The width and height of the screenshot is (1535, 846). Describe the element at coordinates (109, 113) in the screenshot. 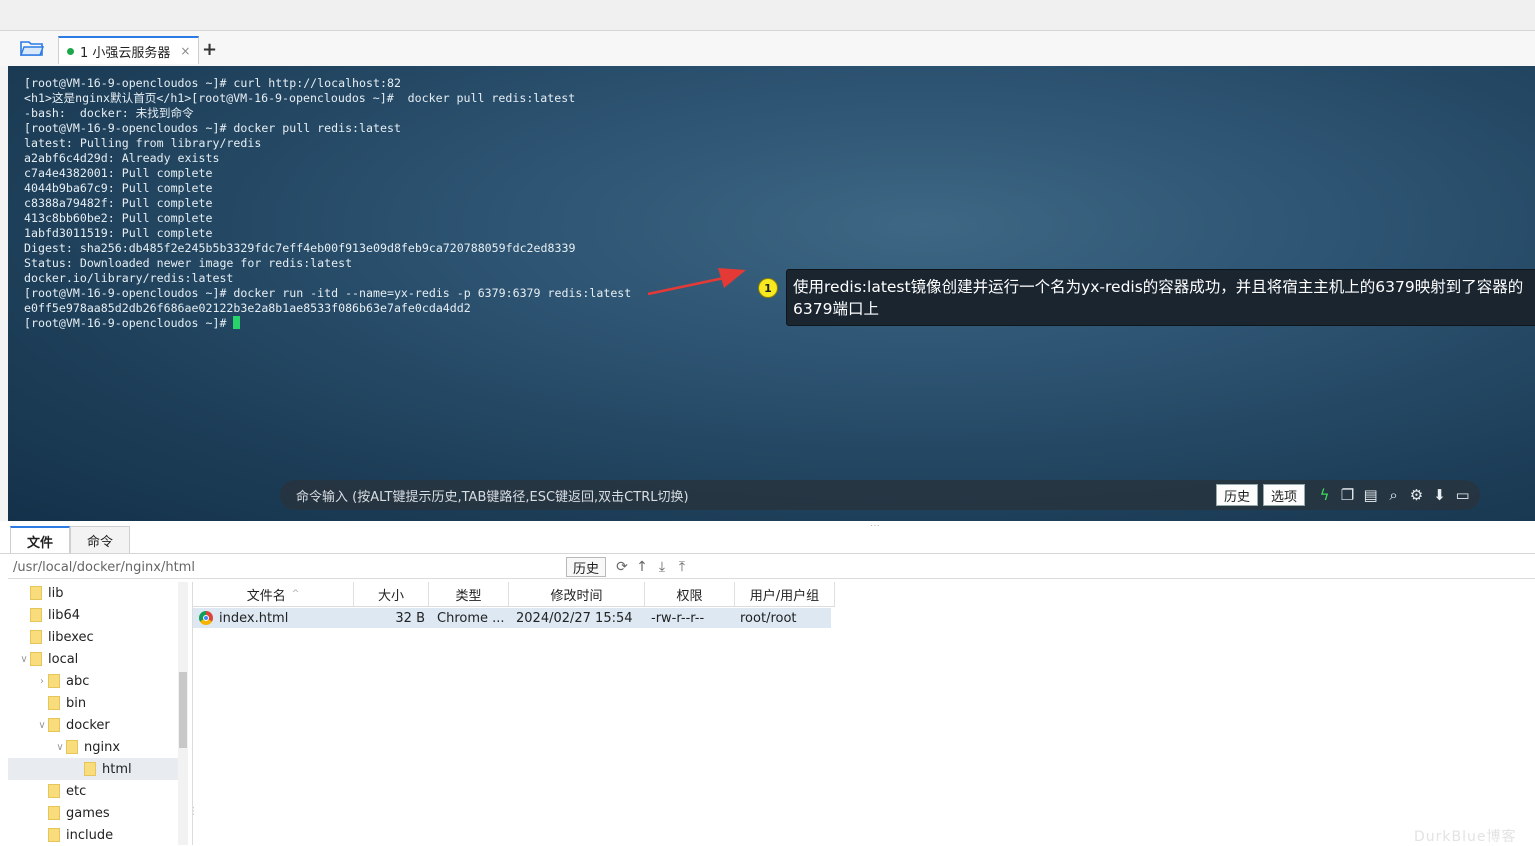

I see `terminal-line: -bash: docker: 未找到命令` at that location.